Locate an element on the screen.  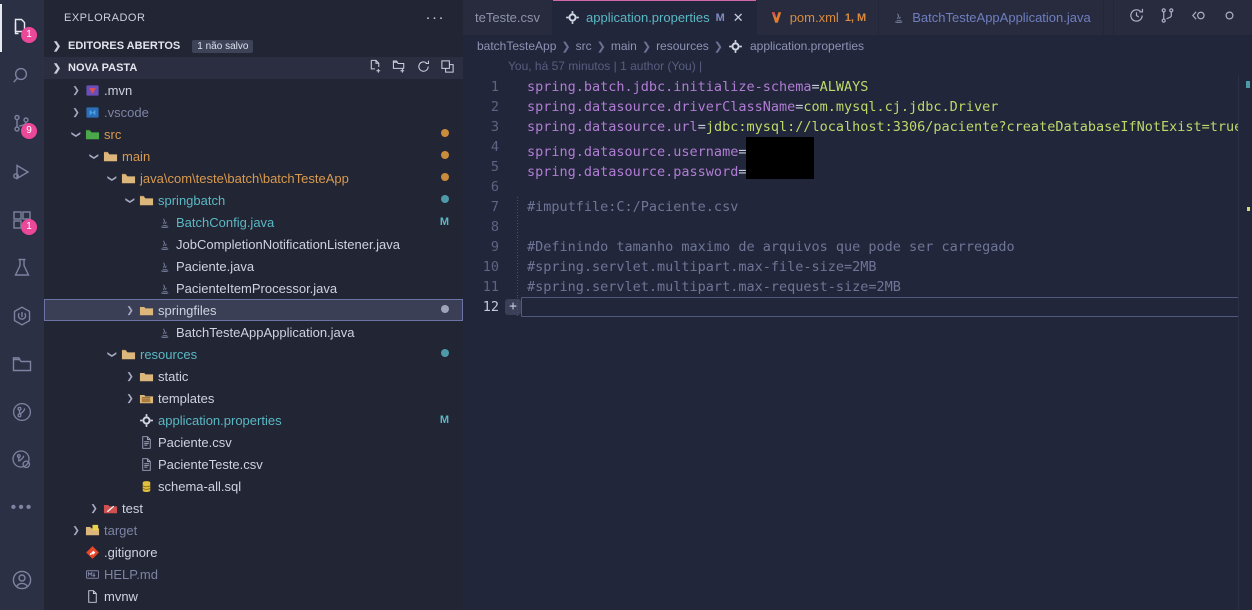
collapse-all-icon is located at coordinates (447, 68).